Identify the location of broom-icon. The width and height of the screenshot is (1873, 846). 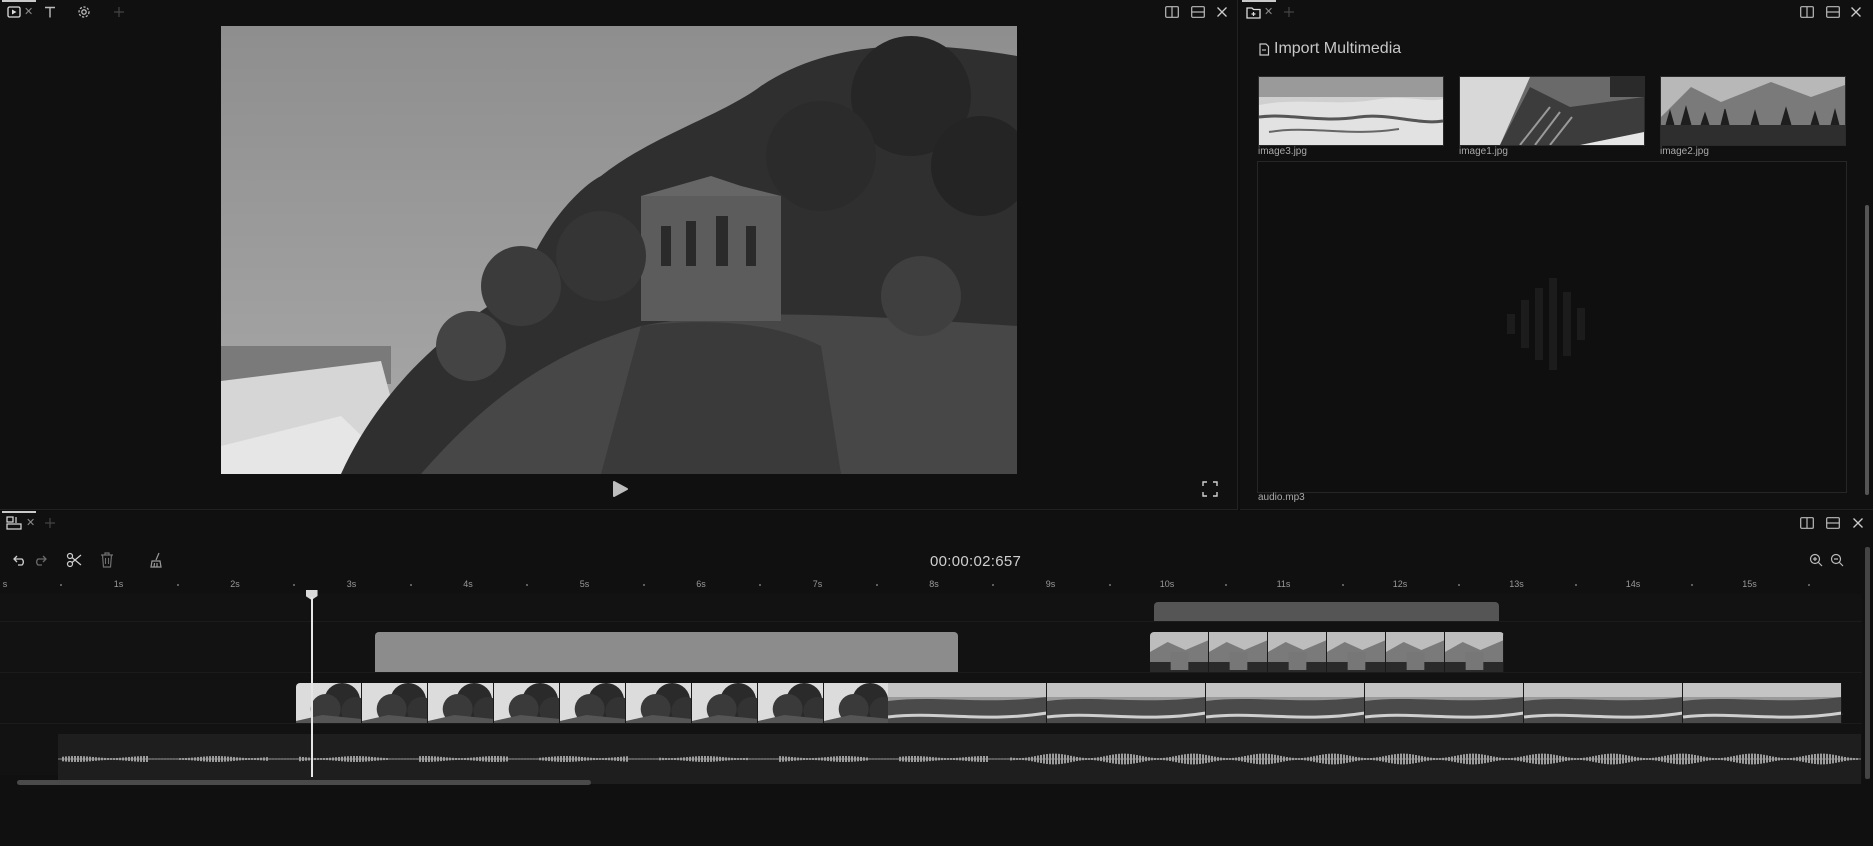
(156, 560).